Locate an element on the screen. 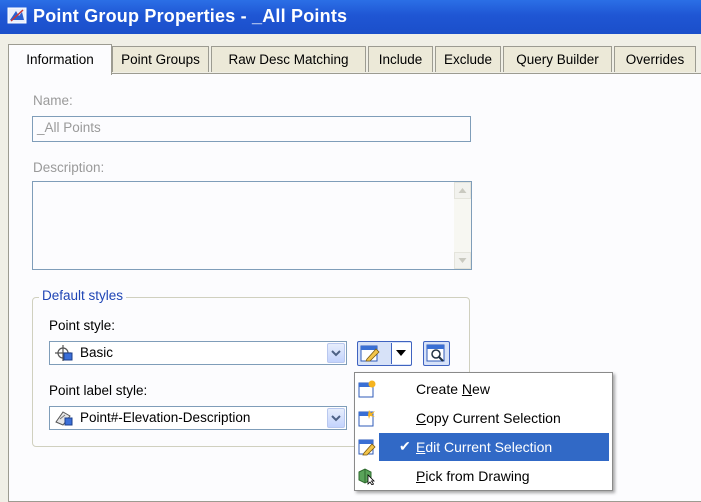 The width and height of the screenshot is (701, 502). arrow-up-icon is located at coordinates (462, 190).